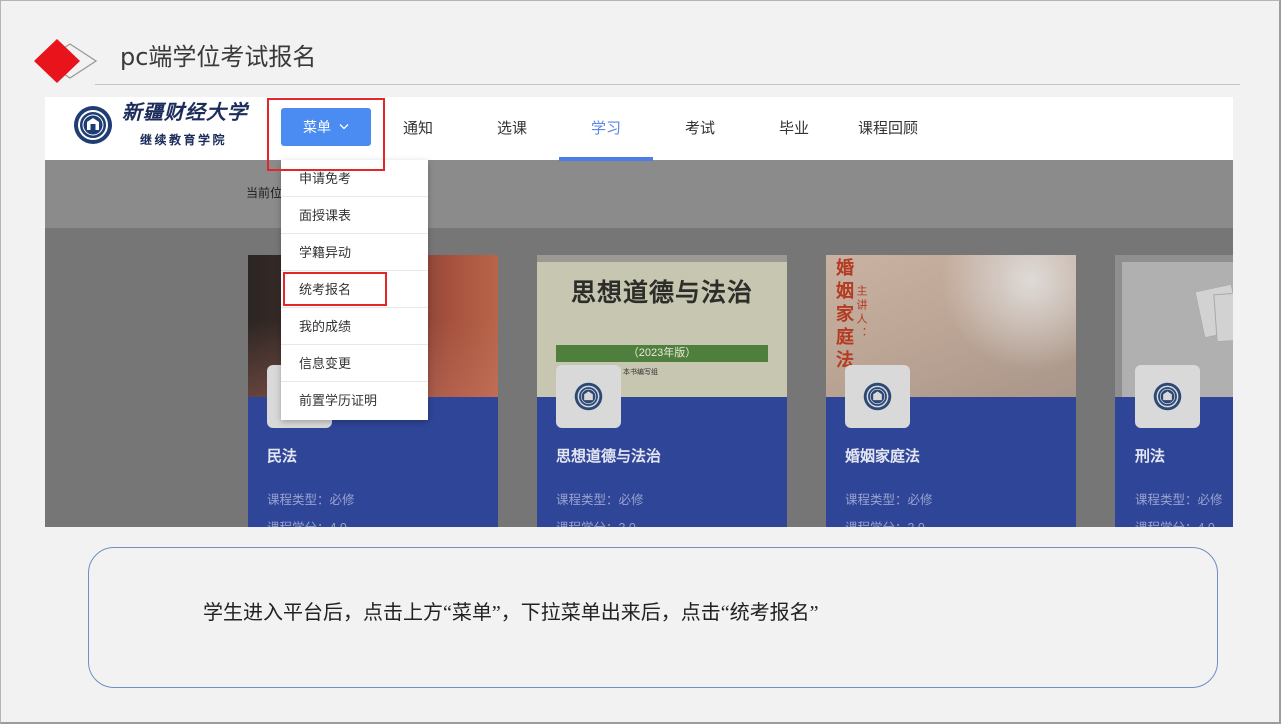  Describe the element at coordinates (418, 128) in the screenshot. I see `nav-item-notice: 通知` at that location.